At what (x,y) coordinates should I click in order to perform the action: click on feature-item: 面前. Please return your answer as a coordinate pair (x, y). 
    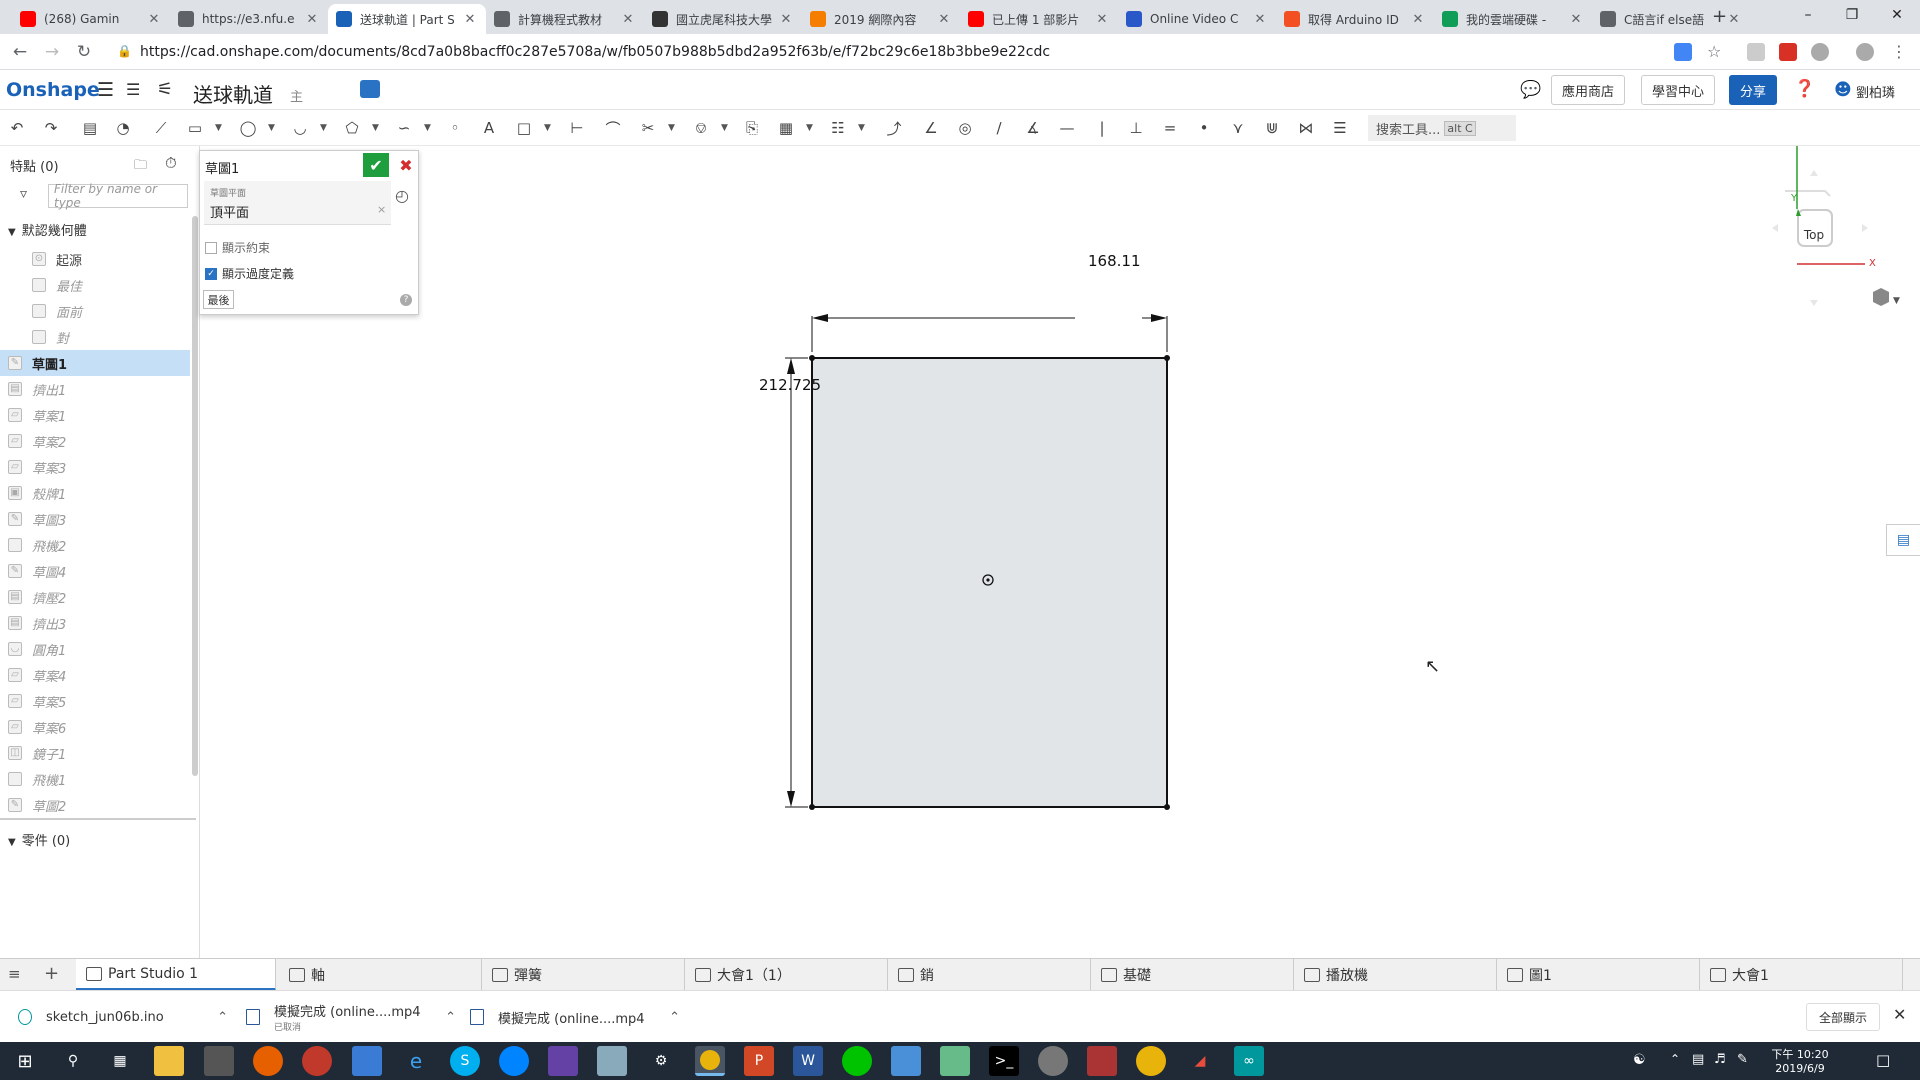
    Looking at the image, I should click on (95, 311).